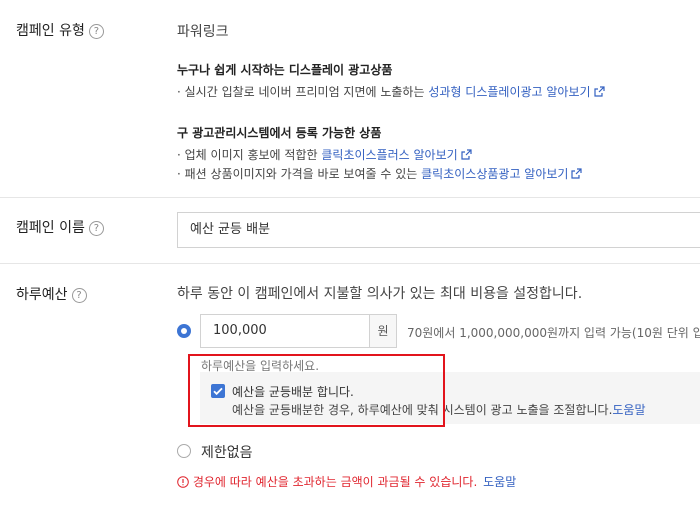 This screenshot has width=700, height=509. Describe the element at coordinates (285, 70) in the screenshot. I see `display-ad-section-title: 누구나 쉽게 시작하는 디스플레이 광고상품` at that location.